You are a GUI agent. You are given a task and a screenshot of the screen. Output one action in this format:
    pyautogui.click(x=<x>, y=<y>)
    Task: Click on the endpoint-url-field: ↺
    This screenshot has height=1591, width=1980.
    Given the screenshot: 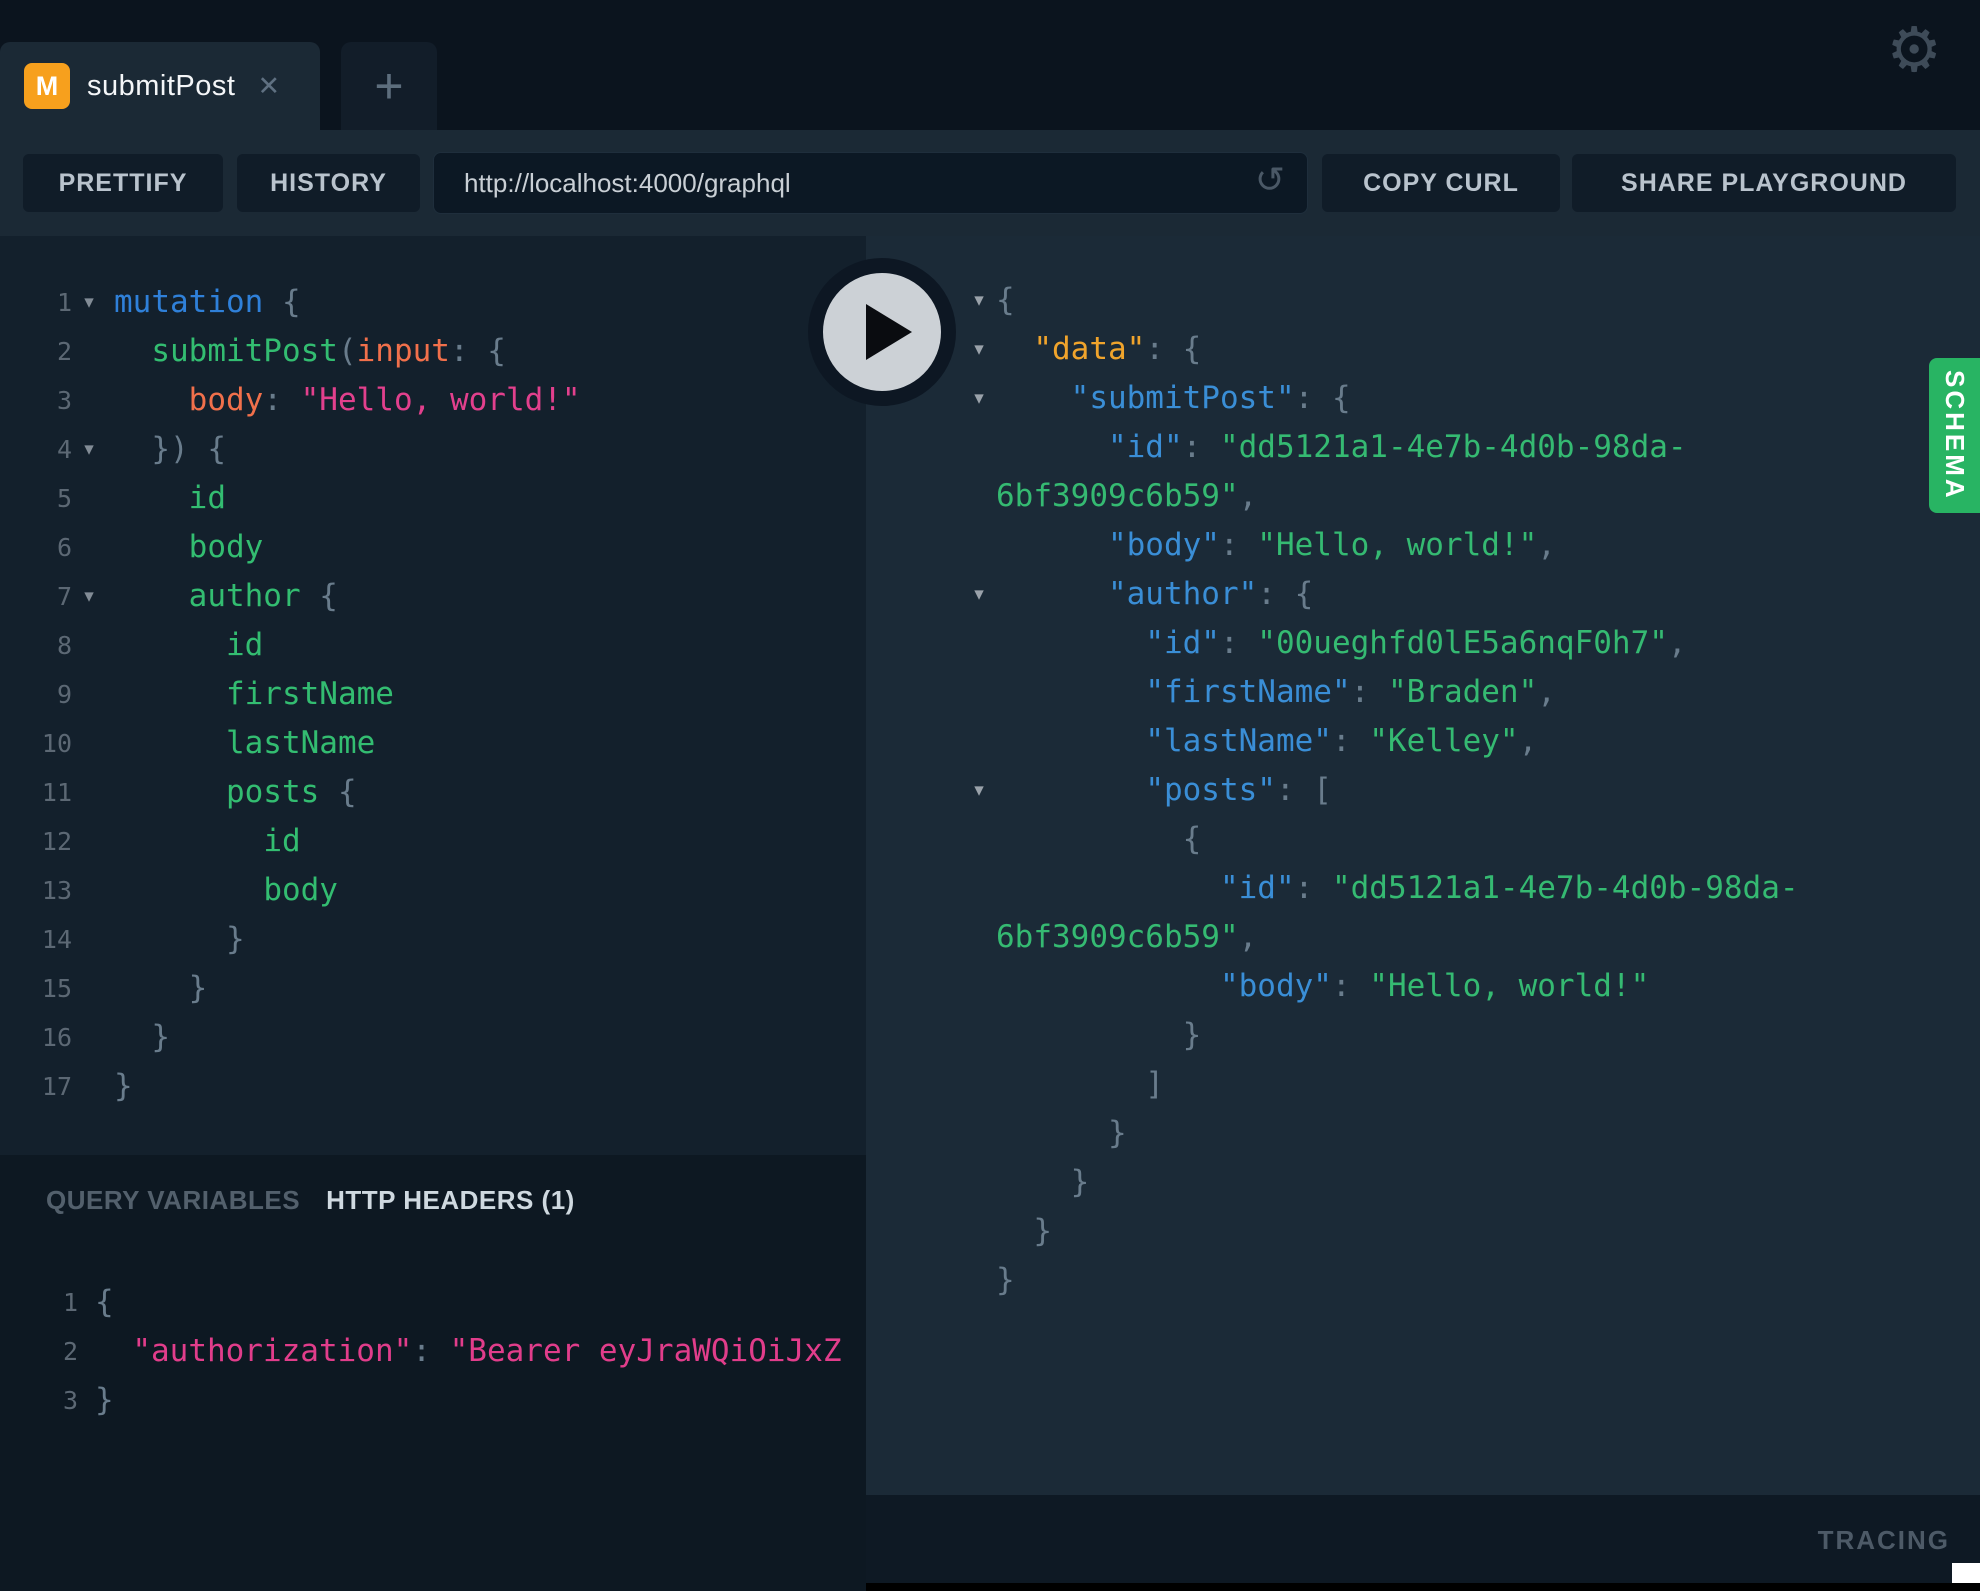 What is the action you would take?
    pyautogui.click(x=870, y=183)
    